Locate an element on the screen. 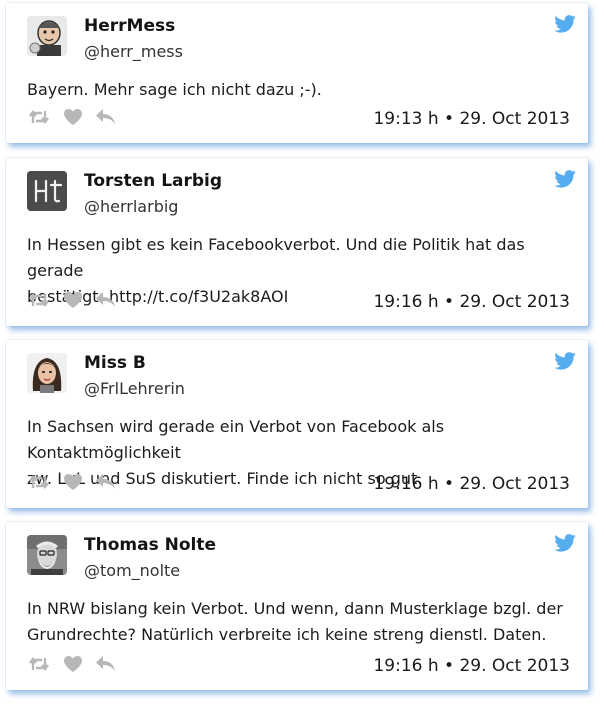 This screenshot has height=709, width=607. tweet-text-line: Bayern. Mehr sage ich nicht dazu ;-). is located at coordinates (174, 89).